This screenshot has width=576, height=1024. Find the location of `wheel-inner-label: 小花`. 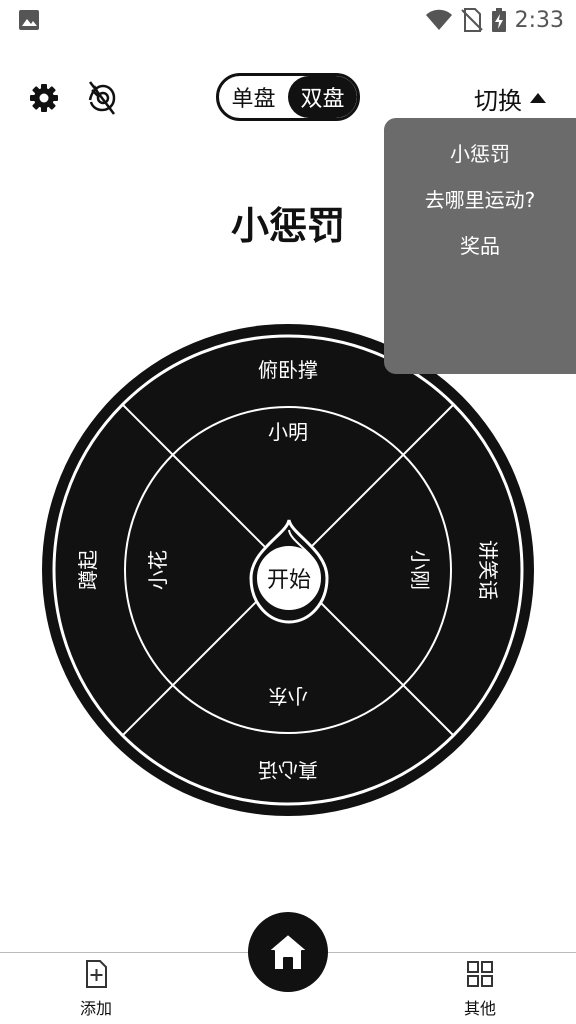

wheel-inner-label: 小花 is located at coordinates (158, 570).